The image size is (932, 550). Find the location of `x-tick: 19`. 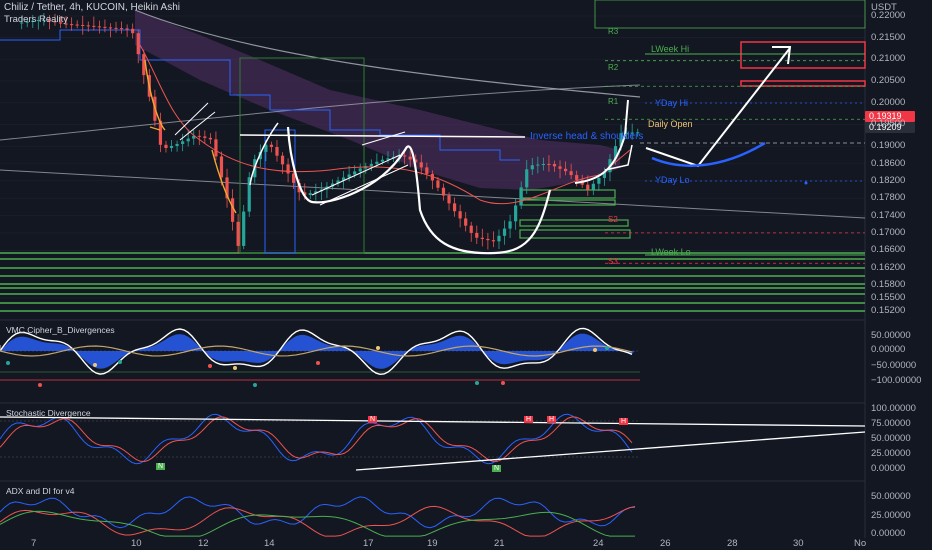

x-tick: 19 is located at coordinates (432, 543).